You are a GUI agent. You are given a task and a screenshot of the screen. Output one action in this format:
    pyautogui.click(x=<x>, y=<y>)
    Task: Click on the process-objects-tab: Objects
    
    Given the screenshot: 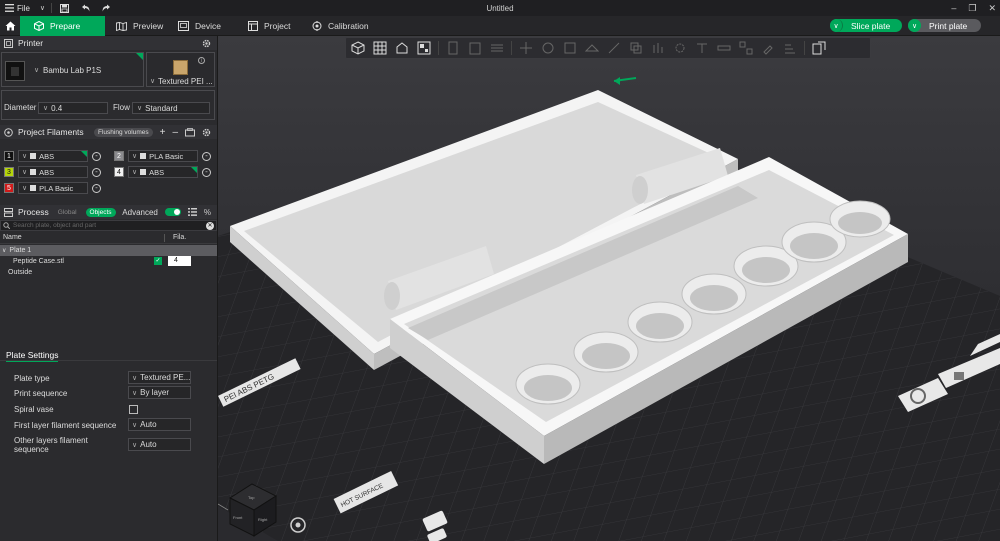 What is the action you would take?
    pyautogui.click(x=100, y=212)
    